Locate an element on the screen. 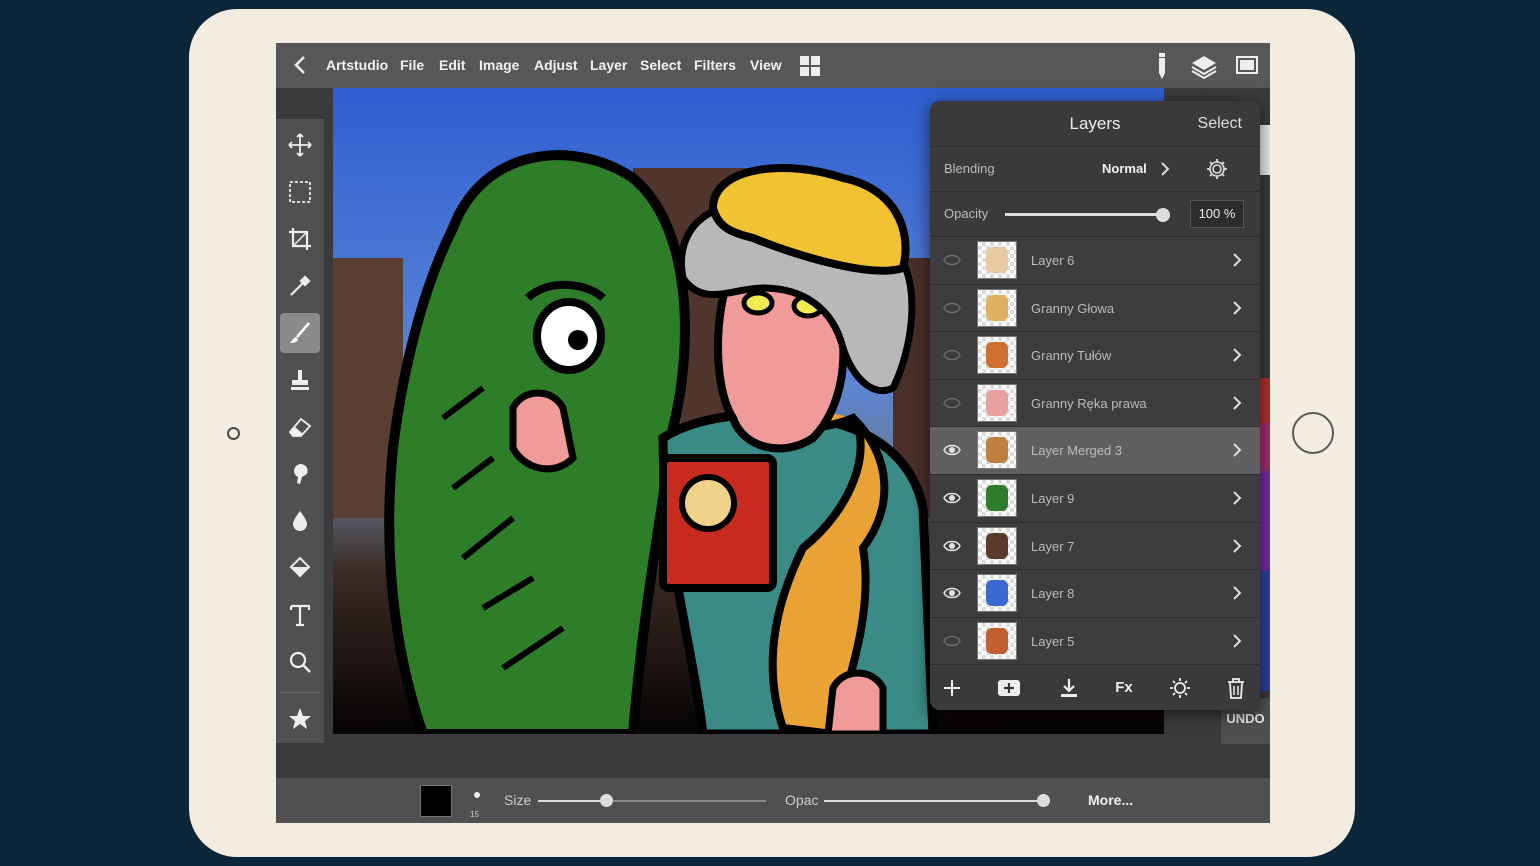 This screenshot has height=866, width=1540. zoom-tool is located at coordinates (300, 662).